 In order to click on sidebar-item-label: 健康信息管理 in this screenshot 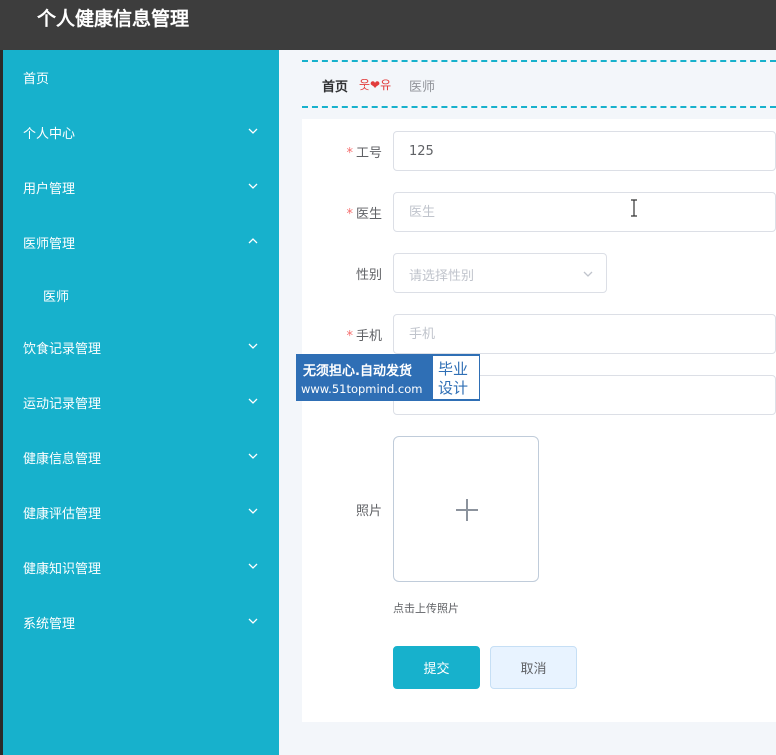, I will do `click(62, 459)`.